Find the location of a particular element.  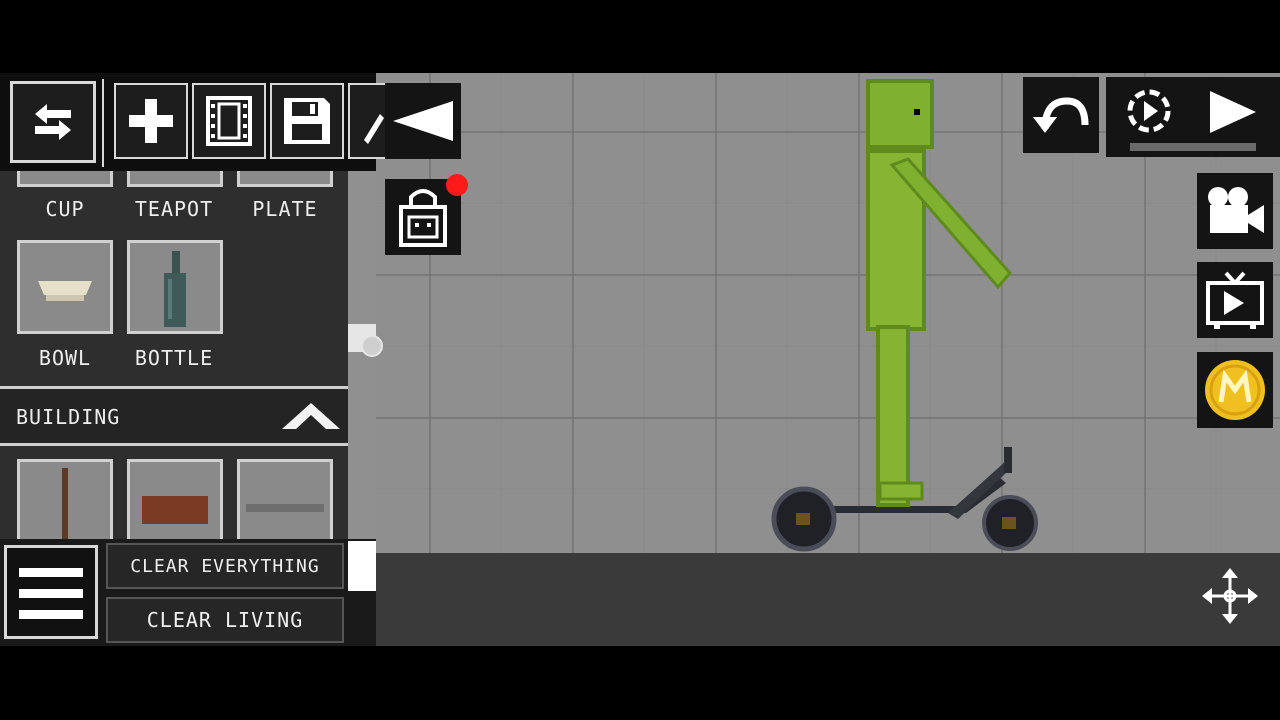

triangle-left-icon is located at coordinates (423, 121).